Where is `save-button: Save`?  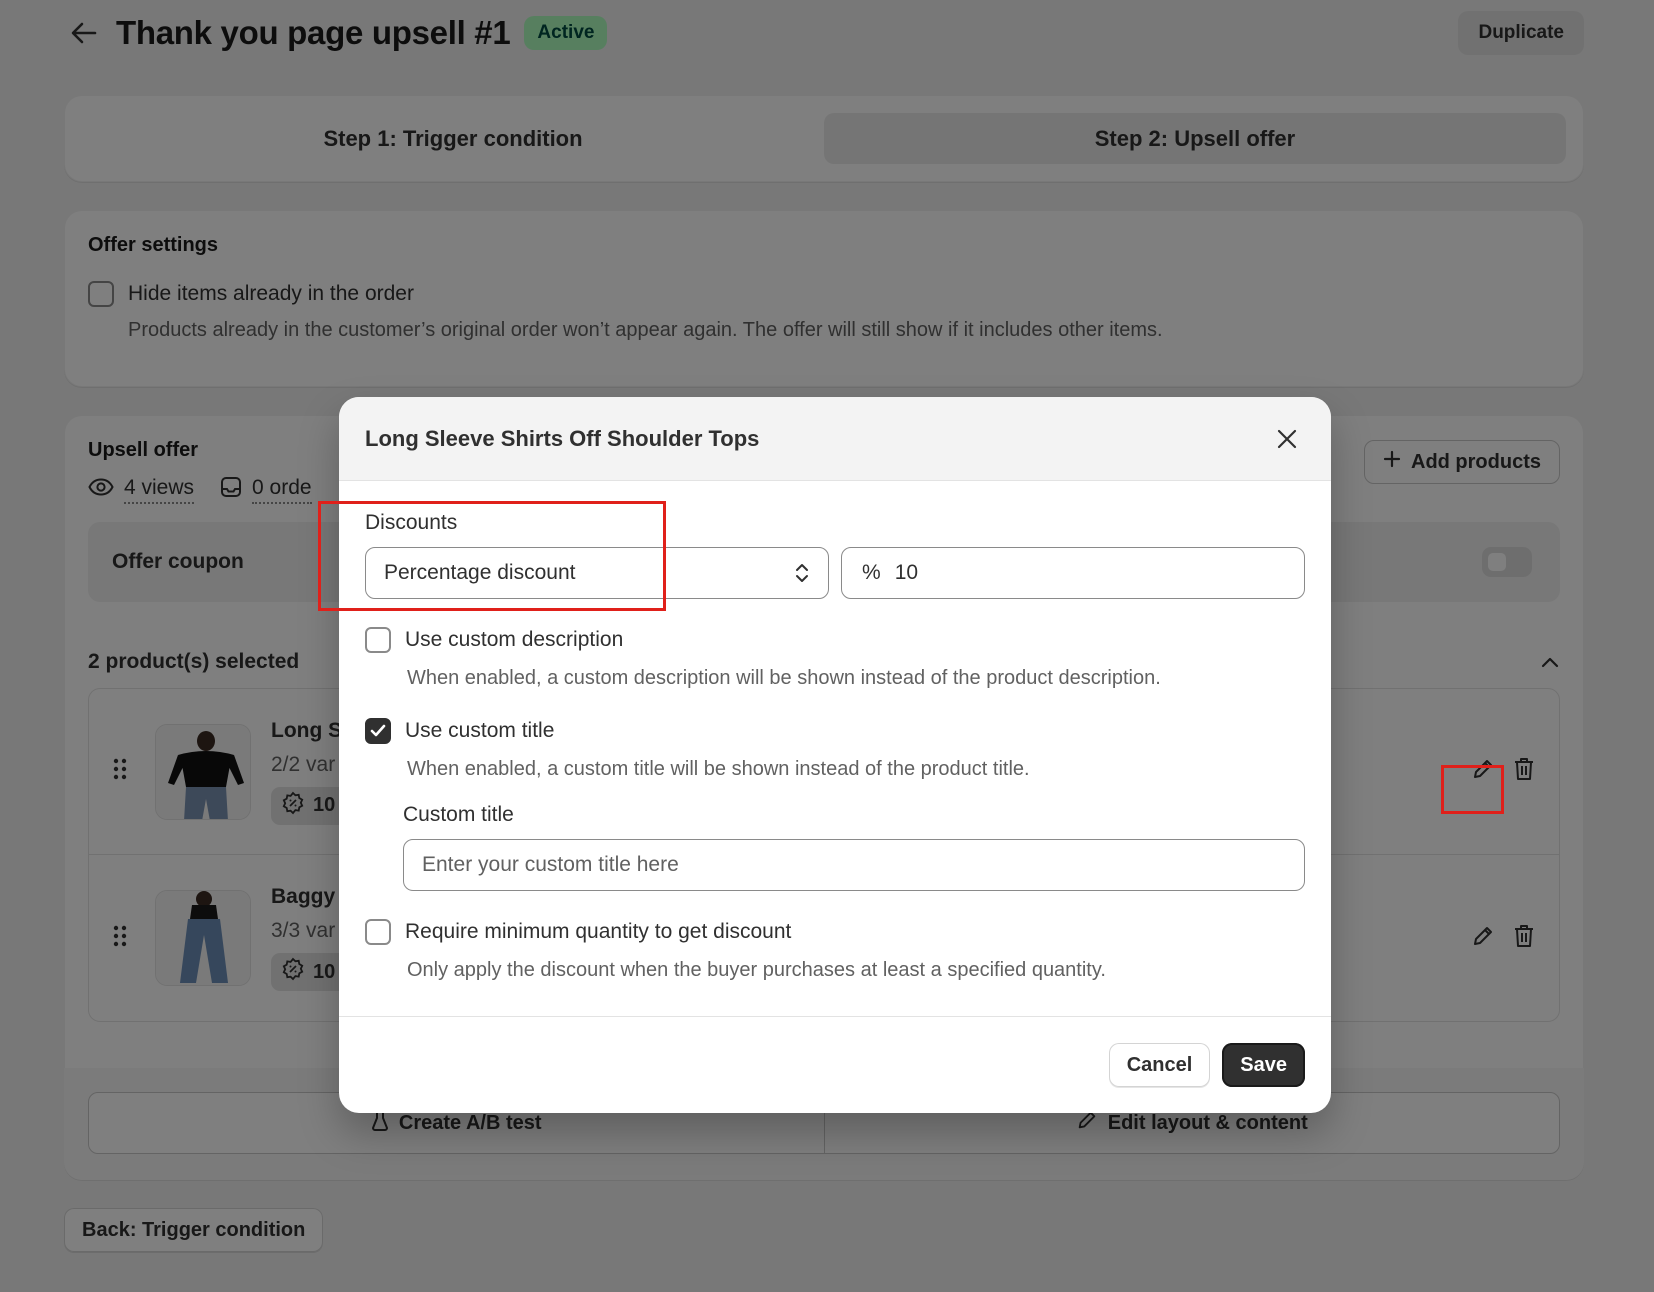
save-button: Save is located at coordinates (1263, 1065).